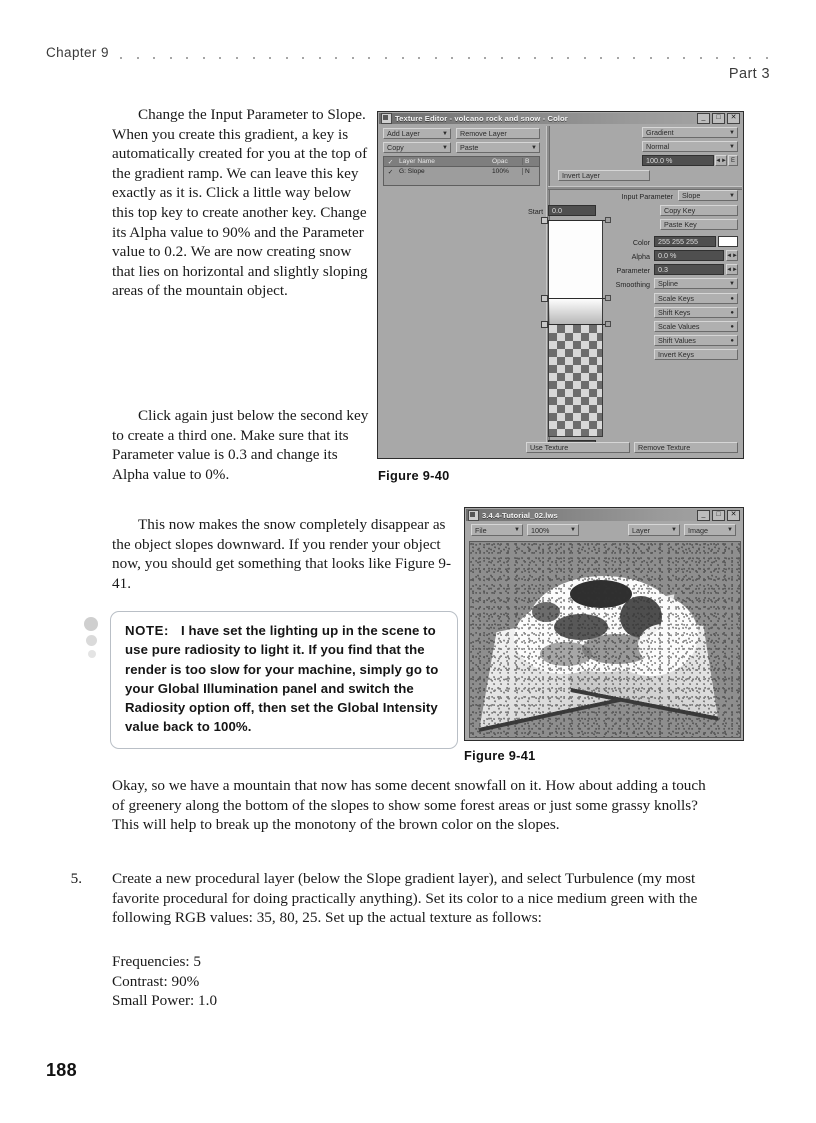  Describe the element at coordinates (500, 161) in the screenshot. I see `column-opacity: Opac` at that location.